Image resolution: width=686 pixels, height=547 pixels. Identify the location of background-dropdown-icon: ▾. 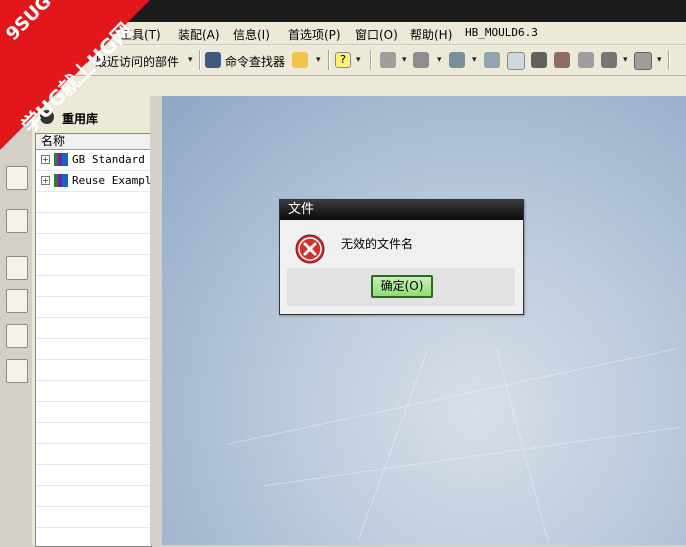
(659, 60).